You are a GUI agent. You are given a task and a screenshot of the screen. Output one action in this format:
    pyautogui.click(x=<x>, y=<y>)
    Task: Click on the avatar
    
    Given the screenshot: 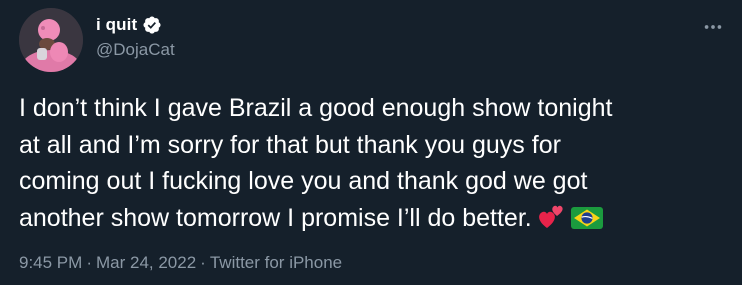 What is the action you would take?
    pyautogui.click(x=51, y=40)
    